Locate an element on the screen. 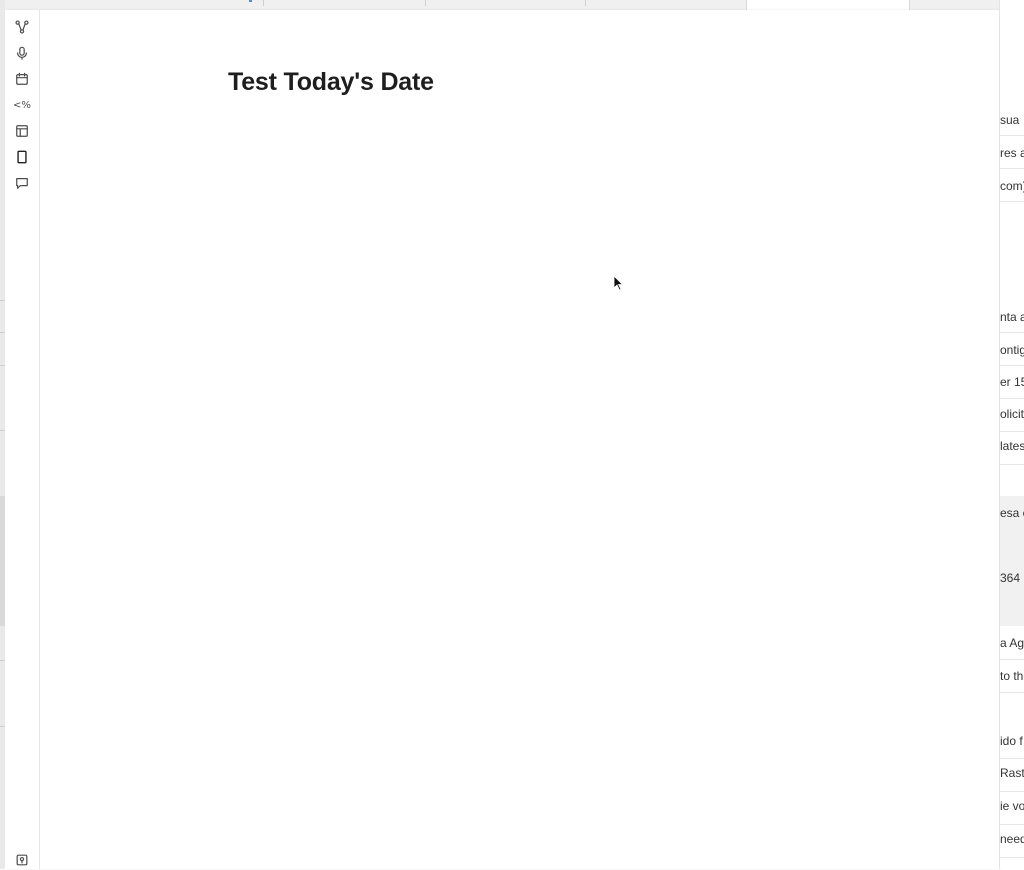 The height and width of the screenshot is (870, 1024). comment-icon is located at coordinates (22, 183).